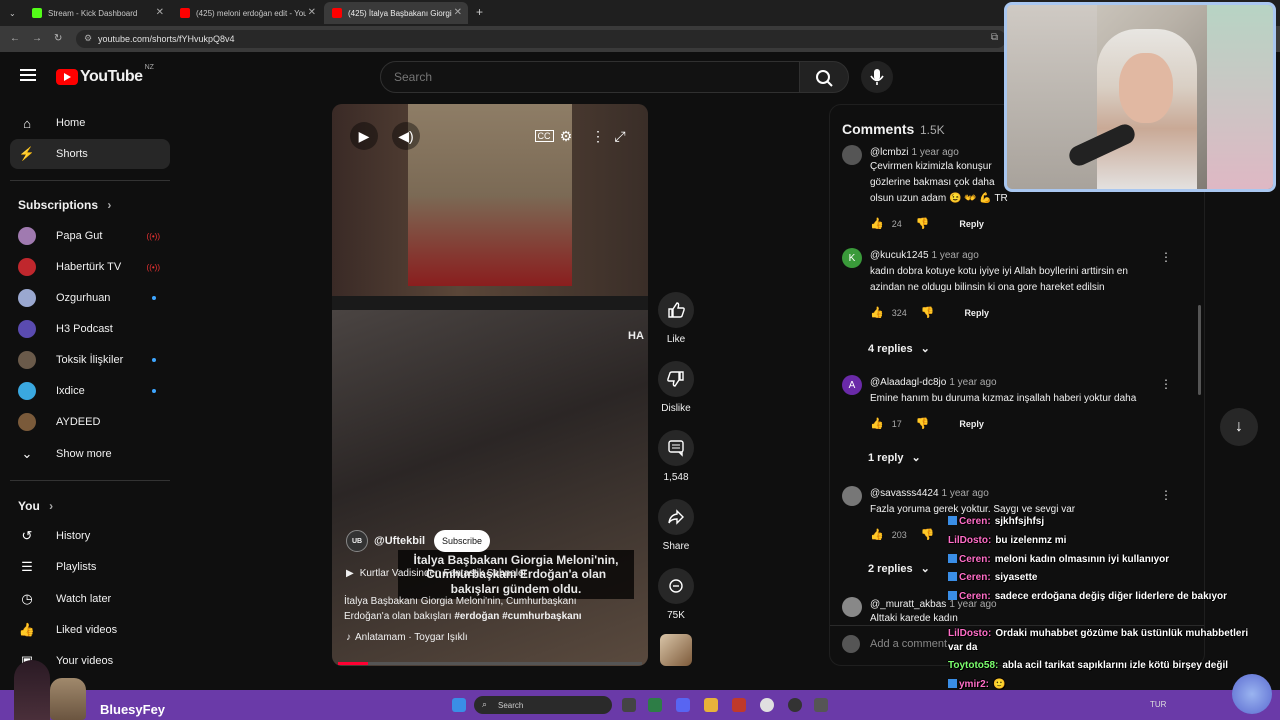  Describe the element at coordinates (914, 152) in the screenshot. I see `comment-author: @lcmbzi 1 year ago` at that location.